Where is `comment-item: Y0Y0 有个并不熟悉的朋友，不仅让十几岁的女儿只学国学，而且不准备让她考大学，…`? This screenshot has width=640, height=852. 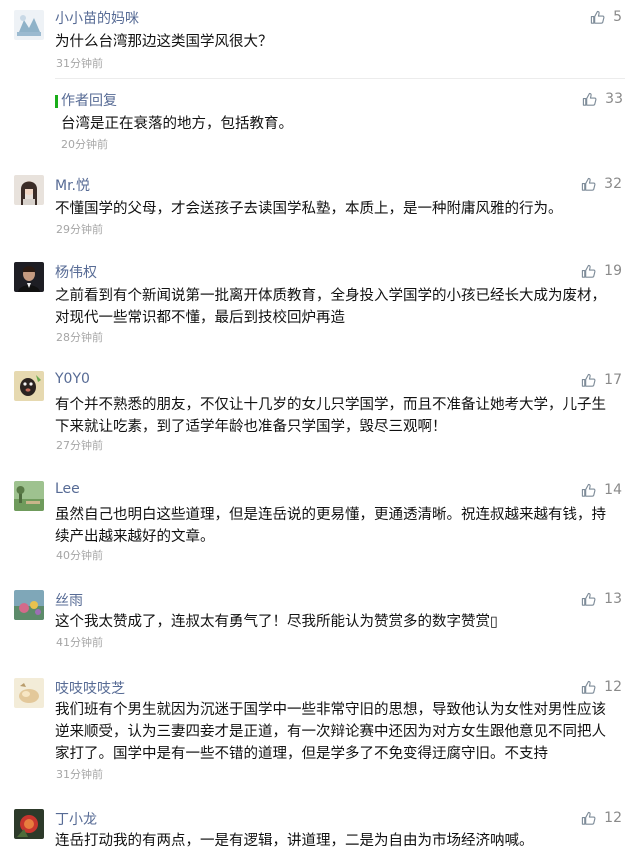
comment-item: Y0Y0 有个并不熟悉的朋友，不仅让十几岁的女儿只学国学，而且不准备让她考大学，… is located at coordinates (320, 413).